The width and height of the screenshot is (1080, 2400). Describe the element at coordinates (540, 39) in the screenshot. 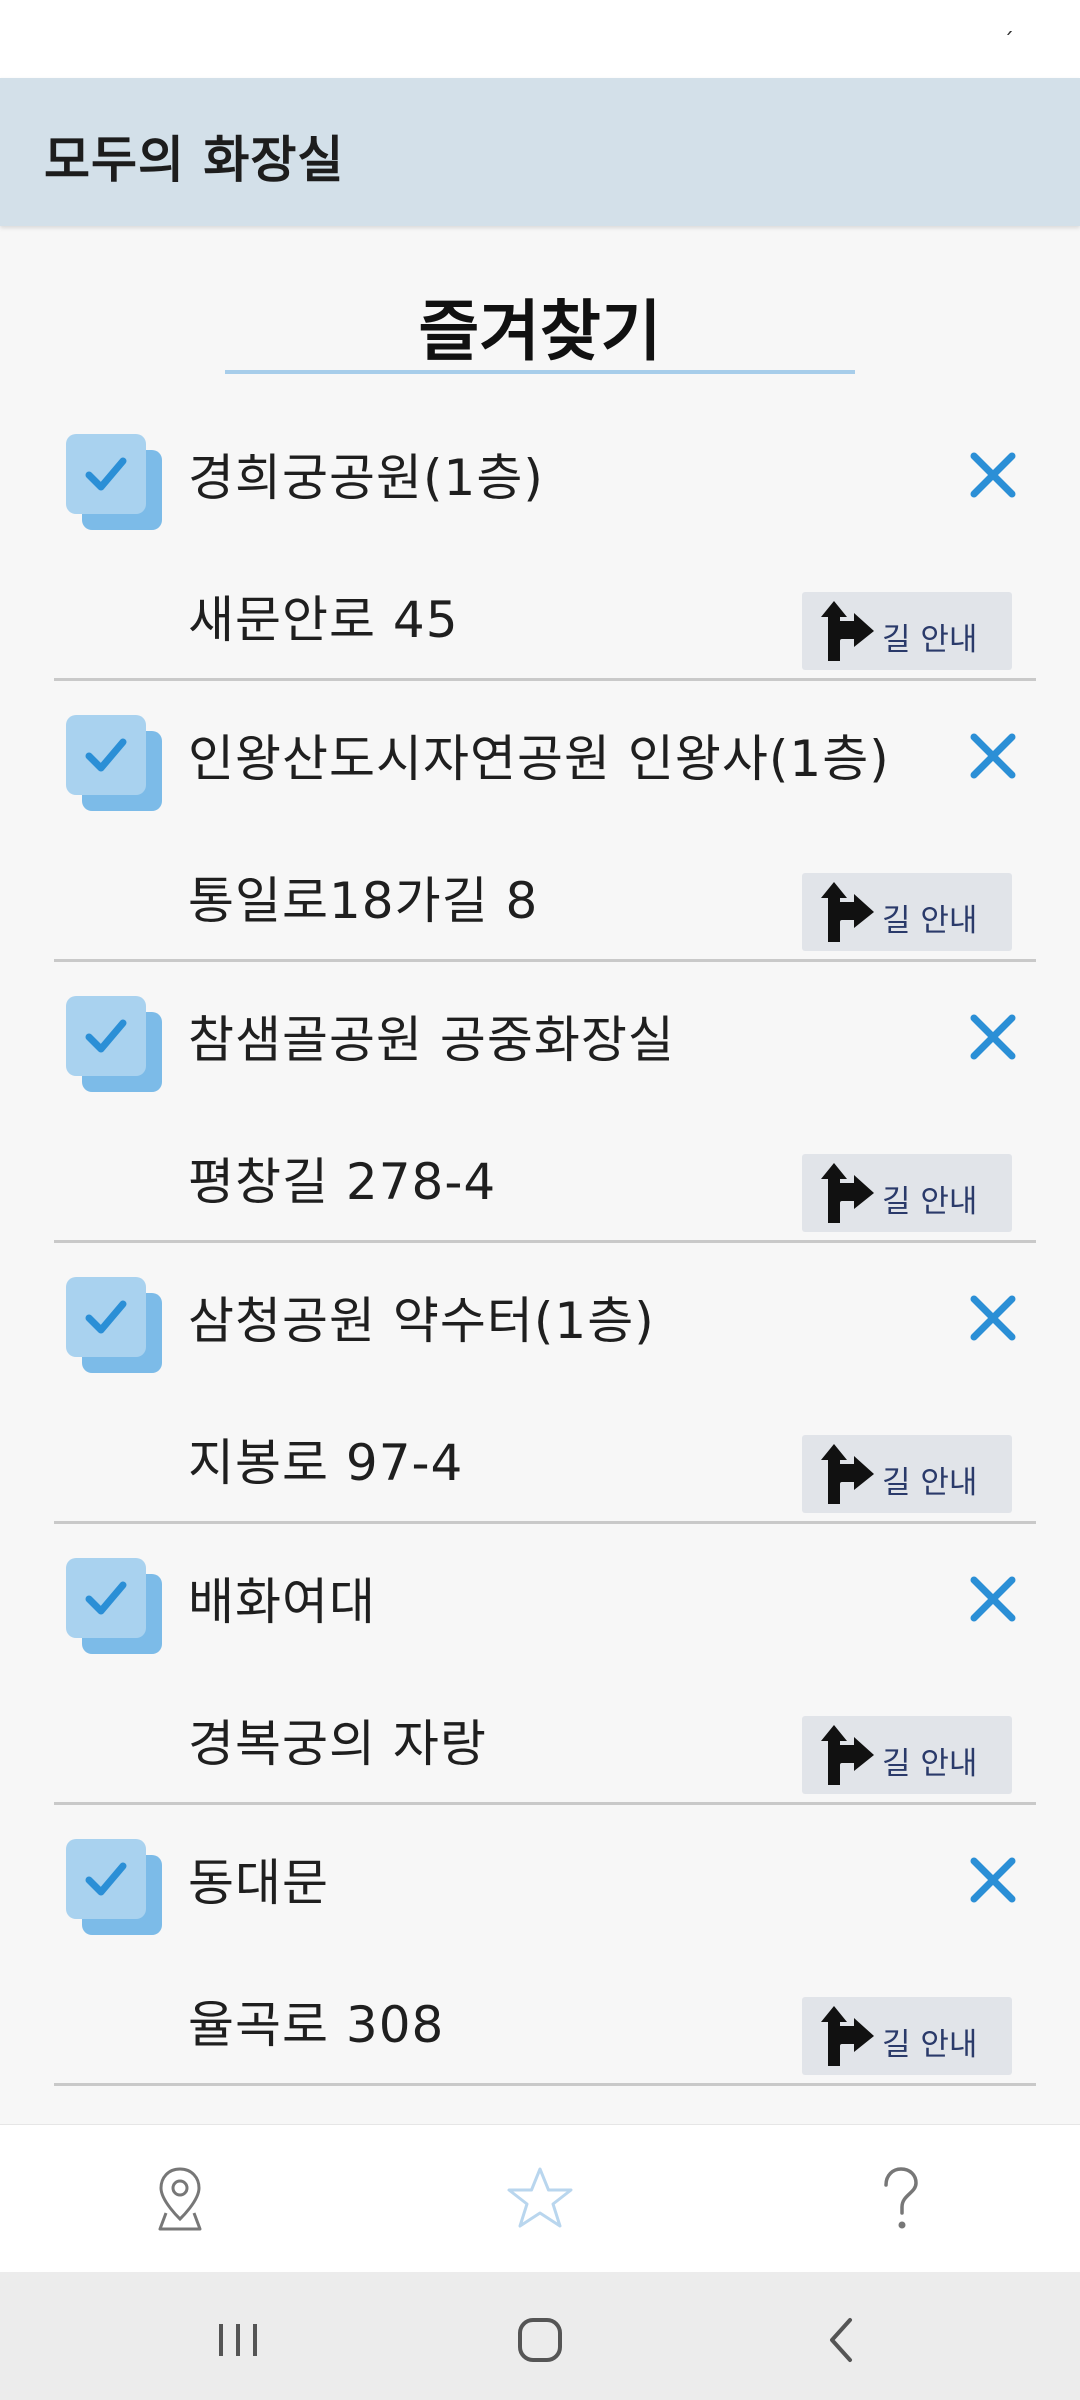

I see `status-bar: ˊ` at that location.